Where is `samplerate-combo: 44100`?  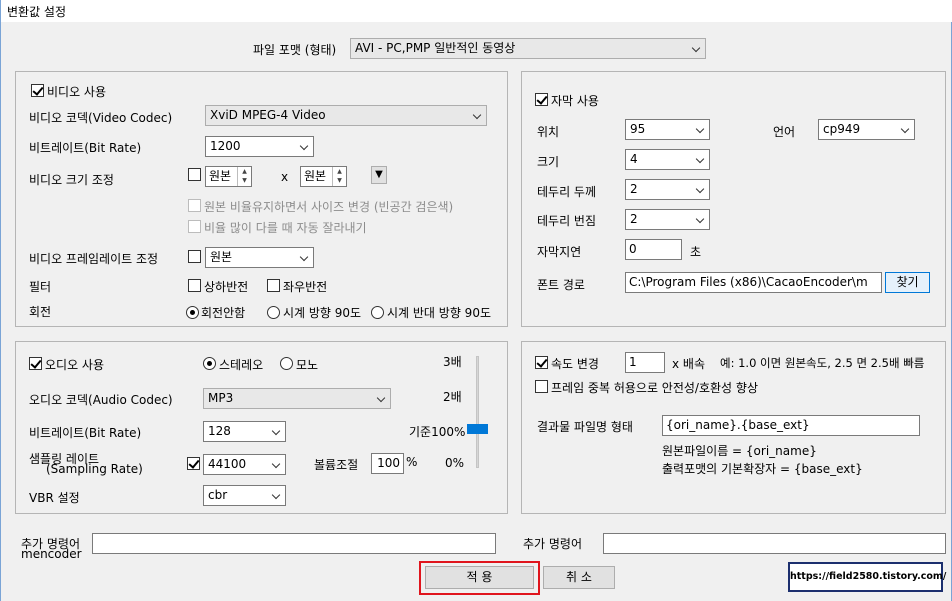
samplerate-combo: 44100 is located at coordinates (244, 464).